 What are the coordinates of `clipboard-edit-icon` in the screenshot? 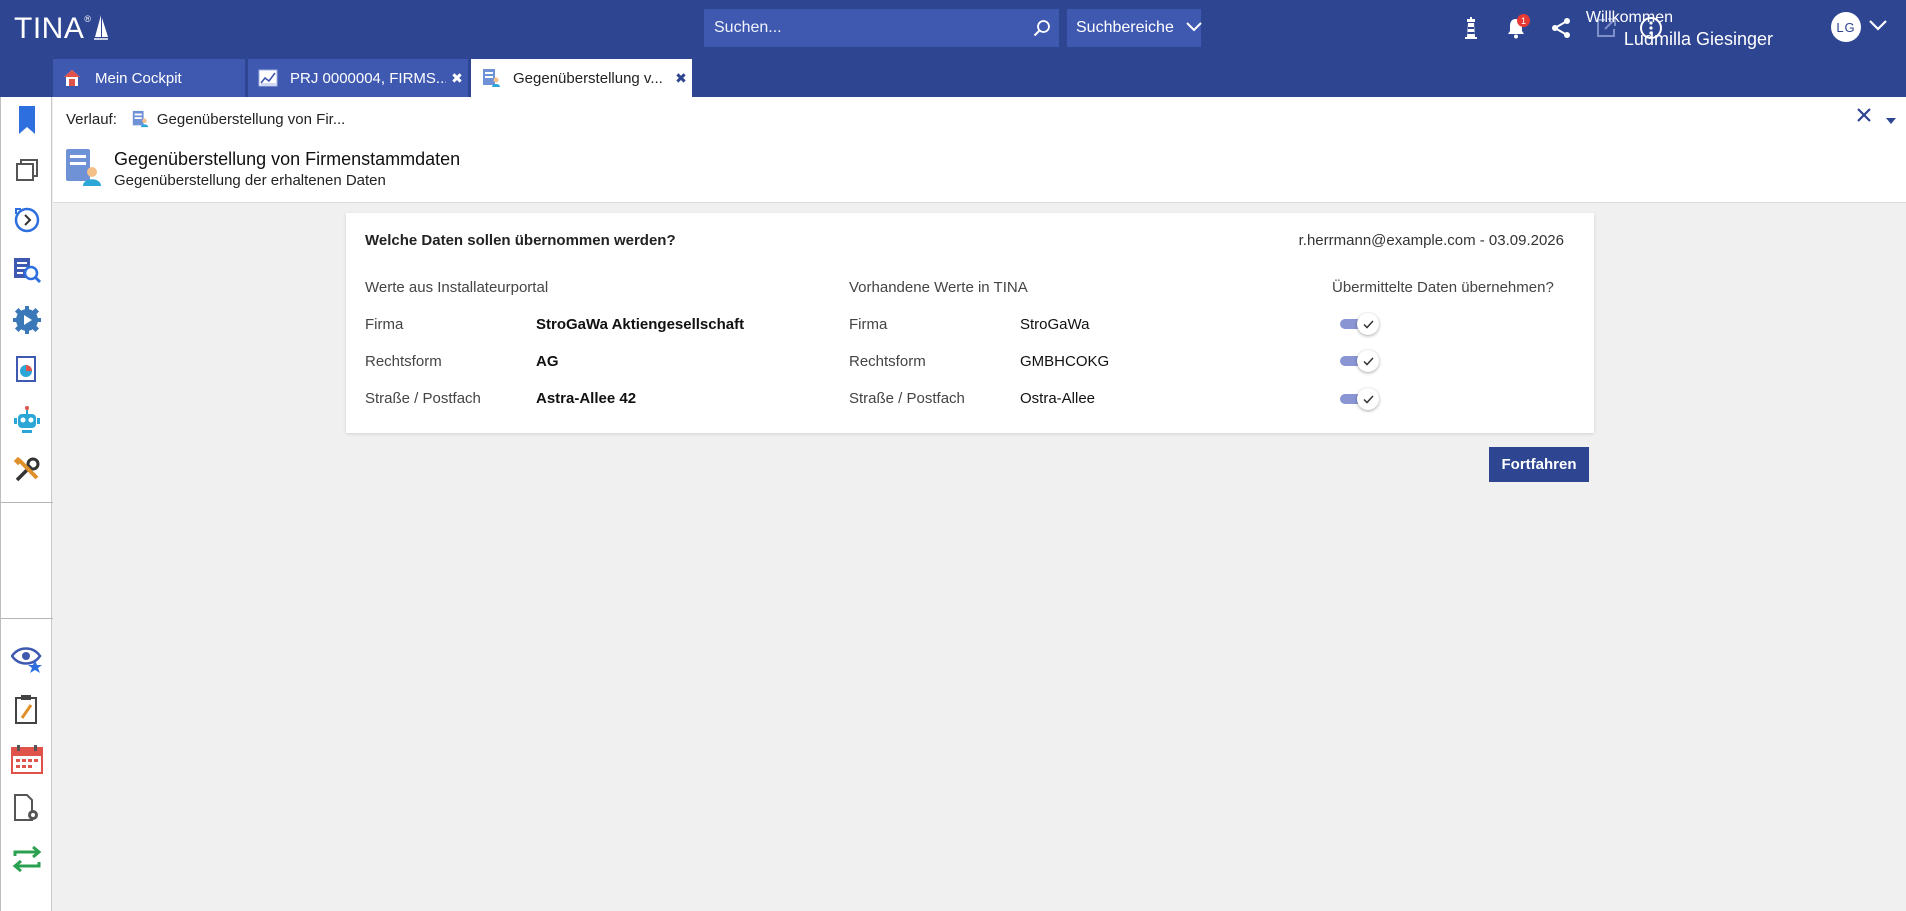 It's located at (27, 709).